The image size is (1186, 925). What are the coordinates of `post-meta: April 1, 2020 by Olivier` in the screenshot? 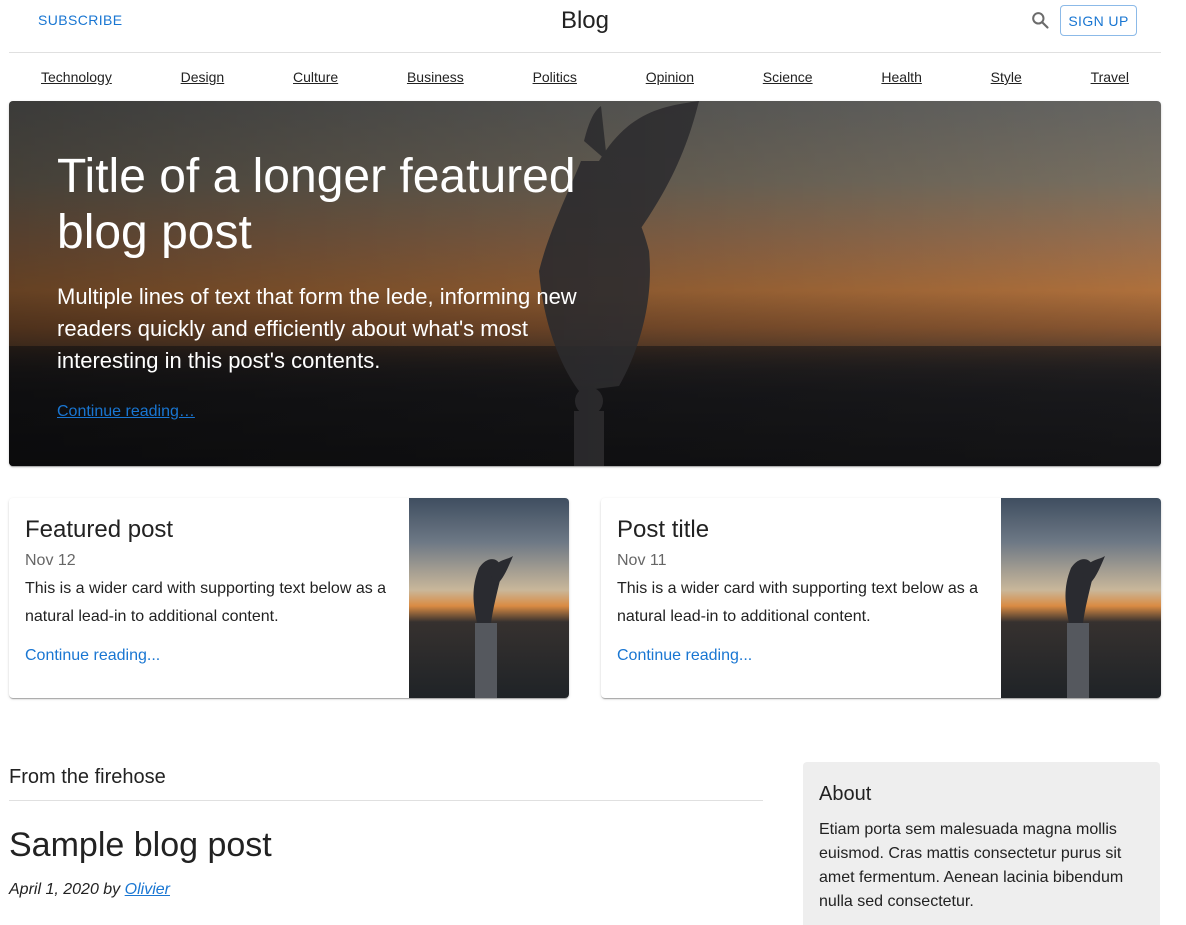 It's located at (89, 890).